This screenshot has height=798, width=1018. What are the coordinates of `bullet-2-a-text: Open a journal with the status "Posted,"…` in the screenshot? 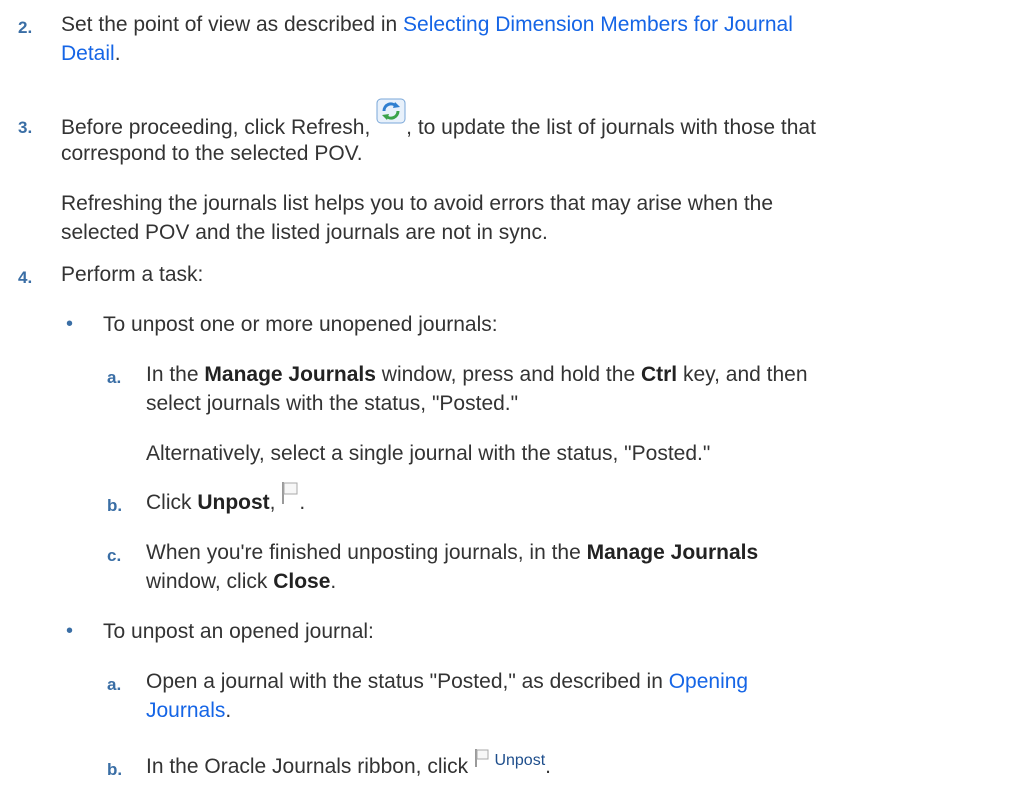 It's located at (447, 681).